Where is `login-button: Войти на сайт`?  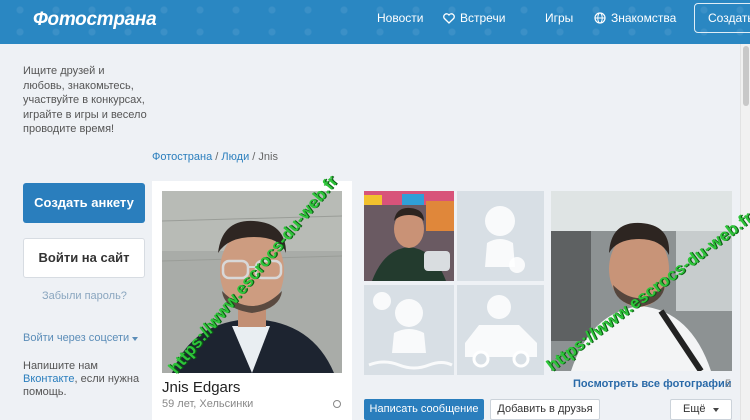
login-button: Войти на сайт is located at coordinates (84, 258).